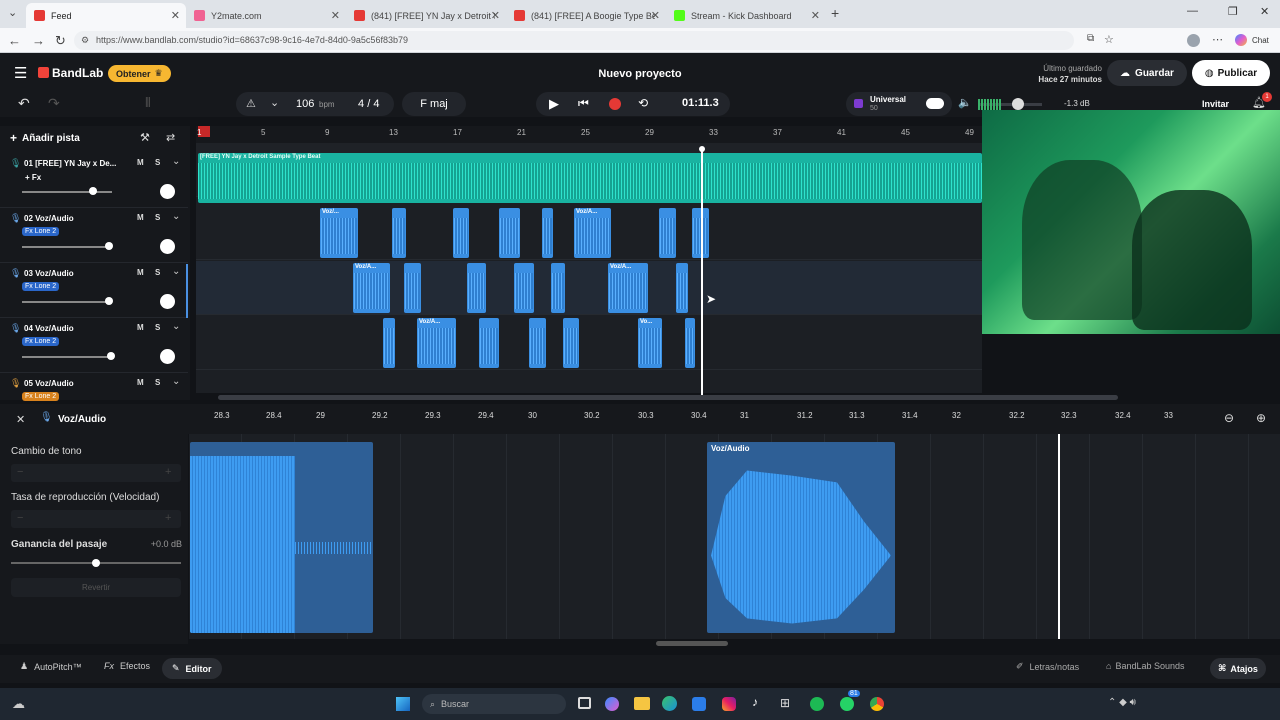 This screenshot has height=720, width=1280. I want to click on revert-button: Revertir, so click(96, 587).